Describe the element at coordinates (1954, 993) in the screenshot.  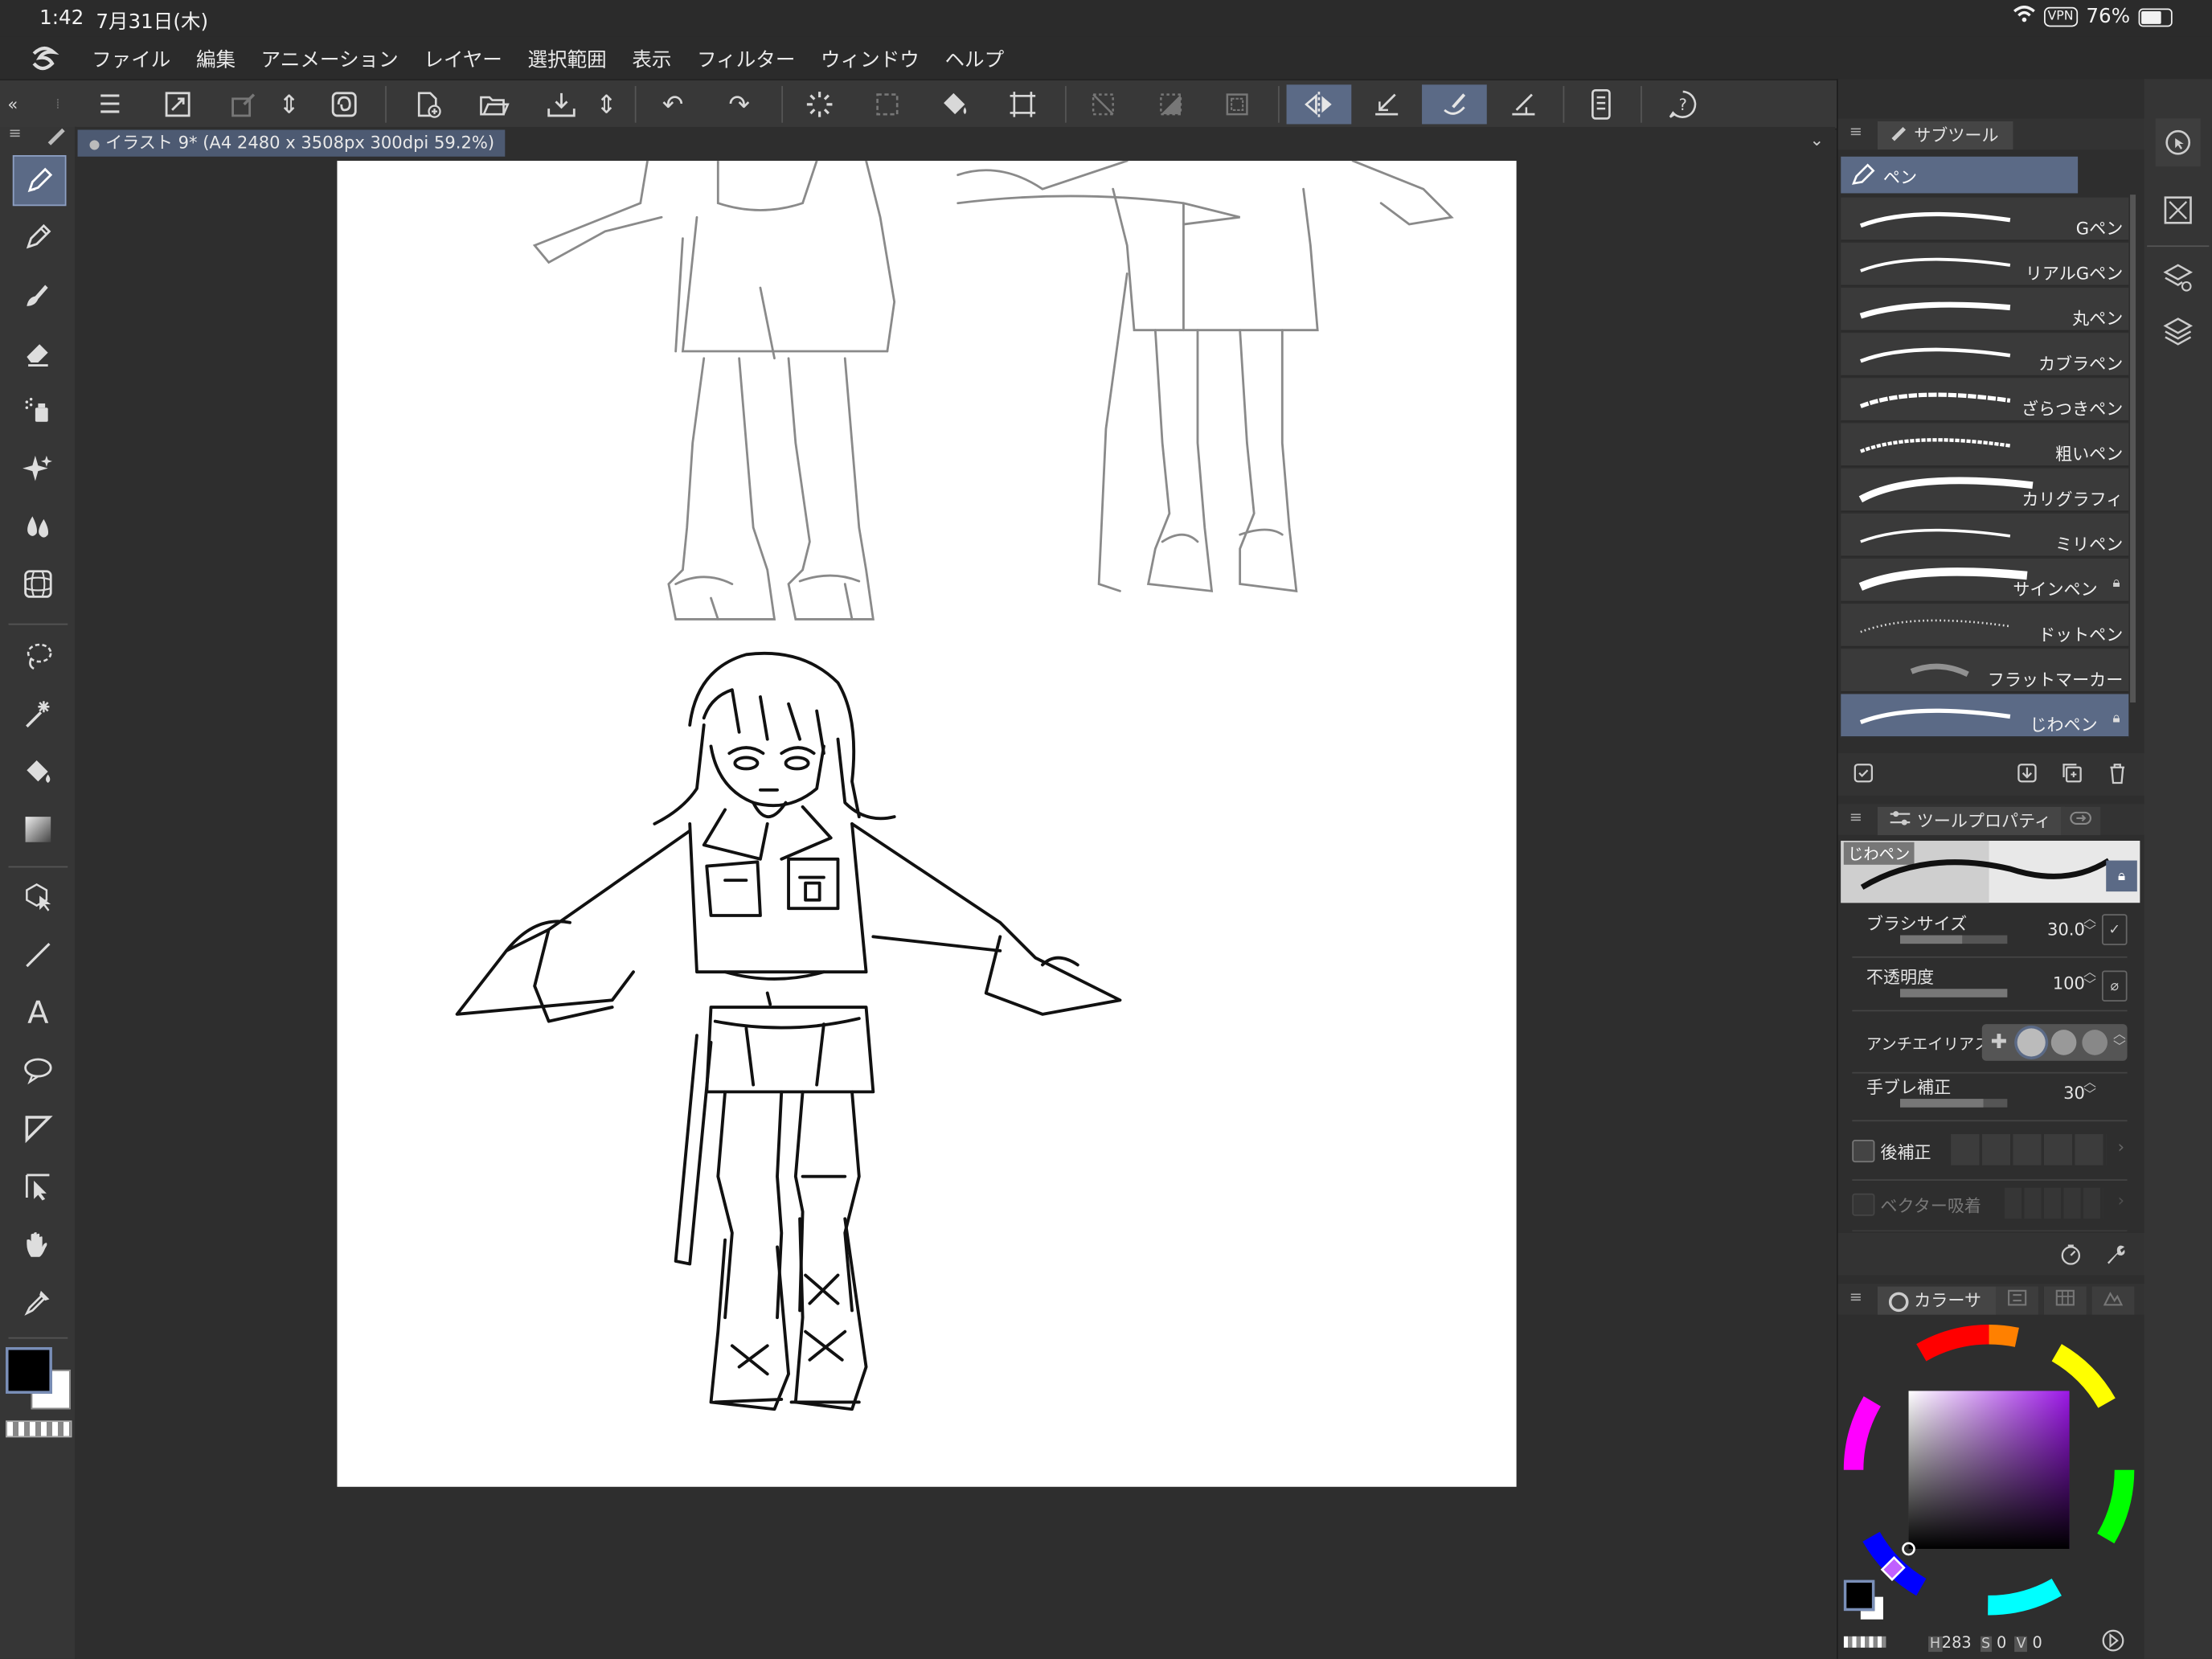
I see `opacity-slider` at that location.